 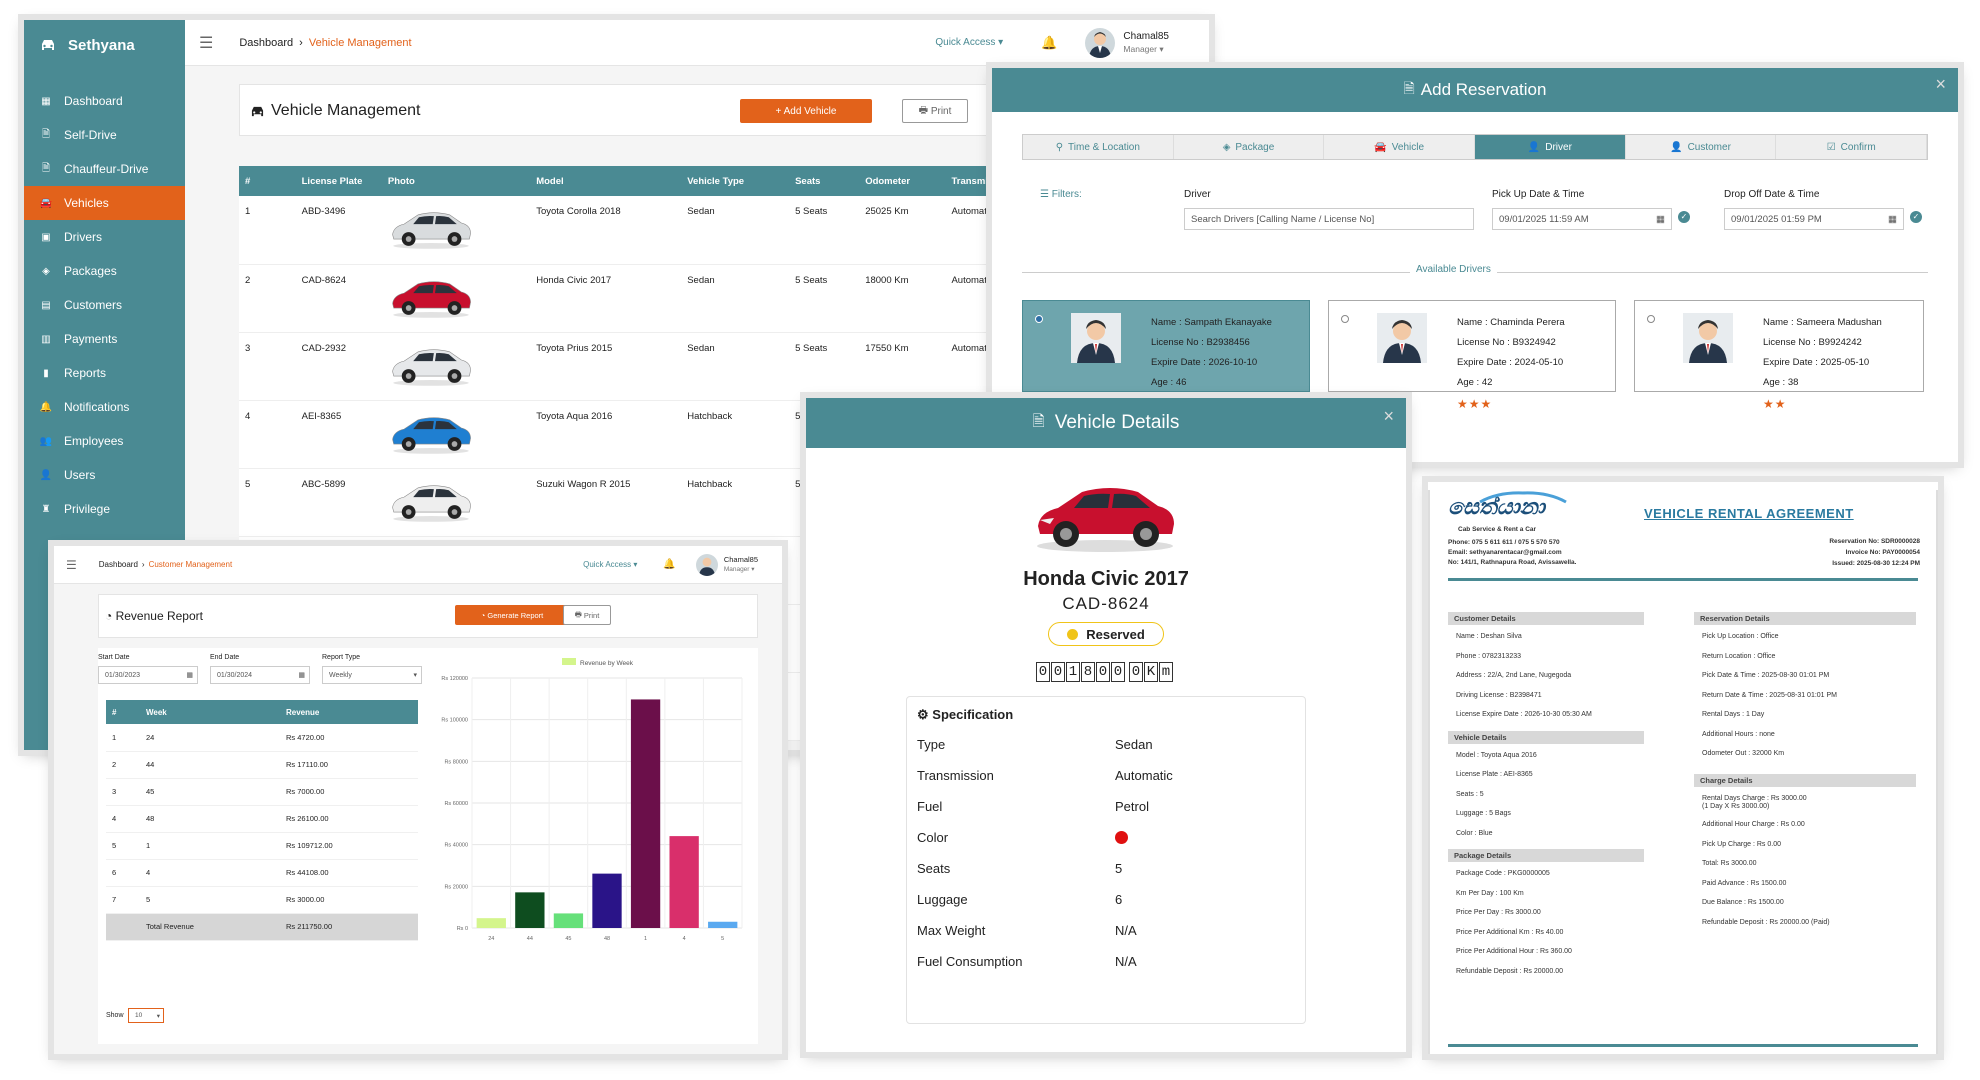 I want to click on pickup-datetime-input: 09/01/2025 11:59 AM ▦, so click(x=1582, y=219).